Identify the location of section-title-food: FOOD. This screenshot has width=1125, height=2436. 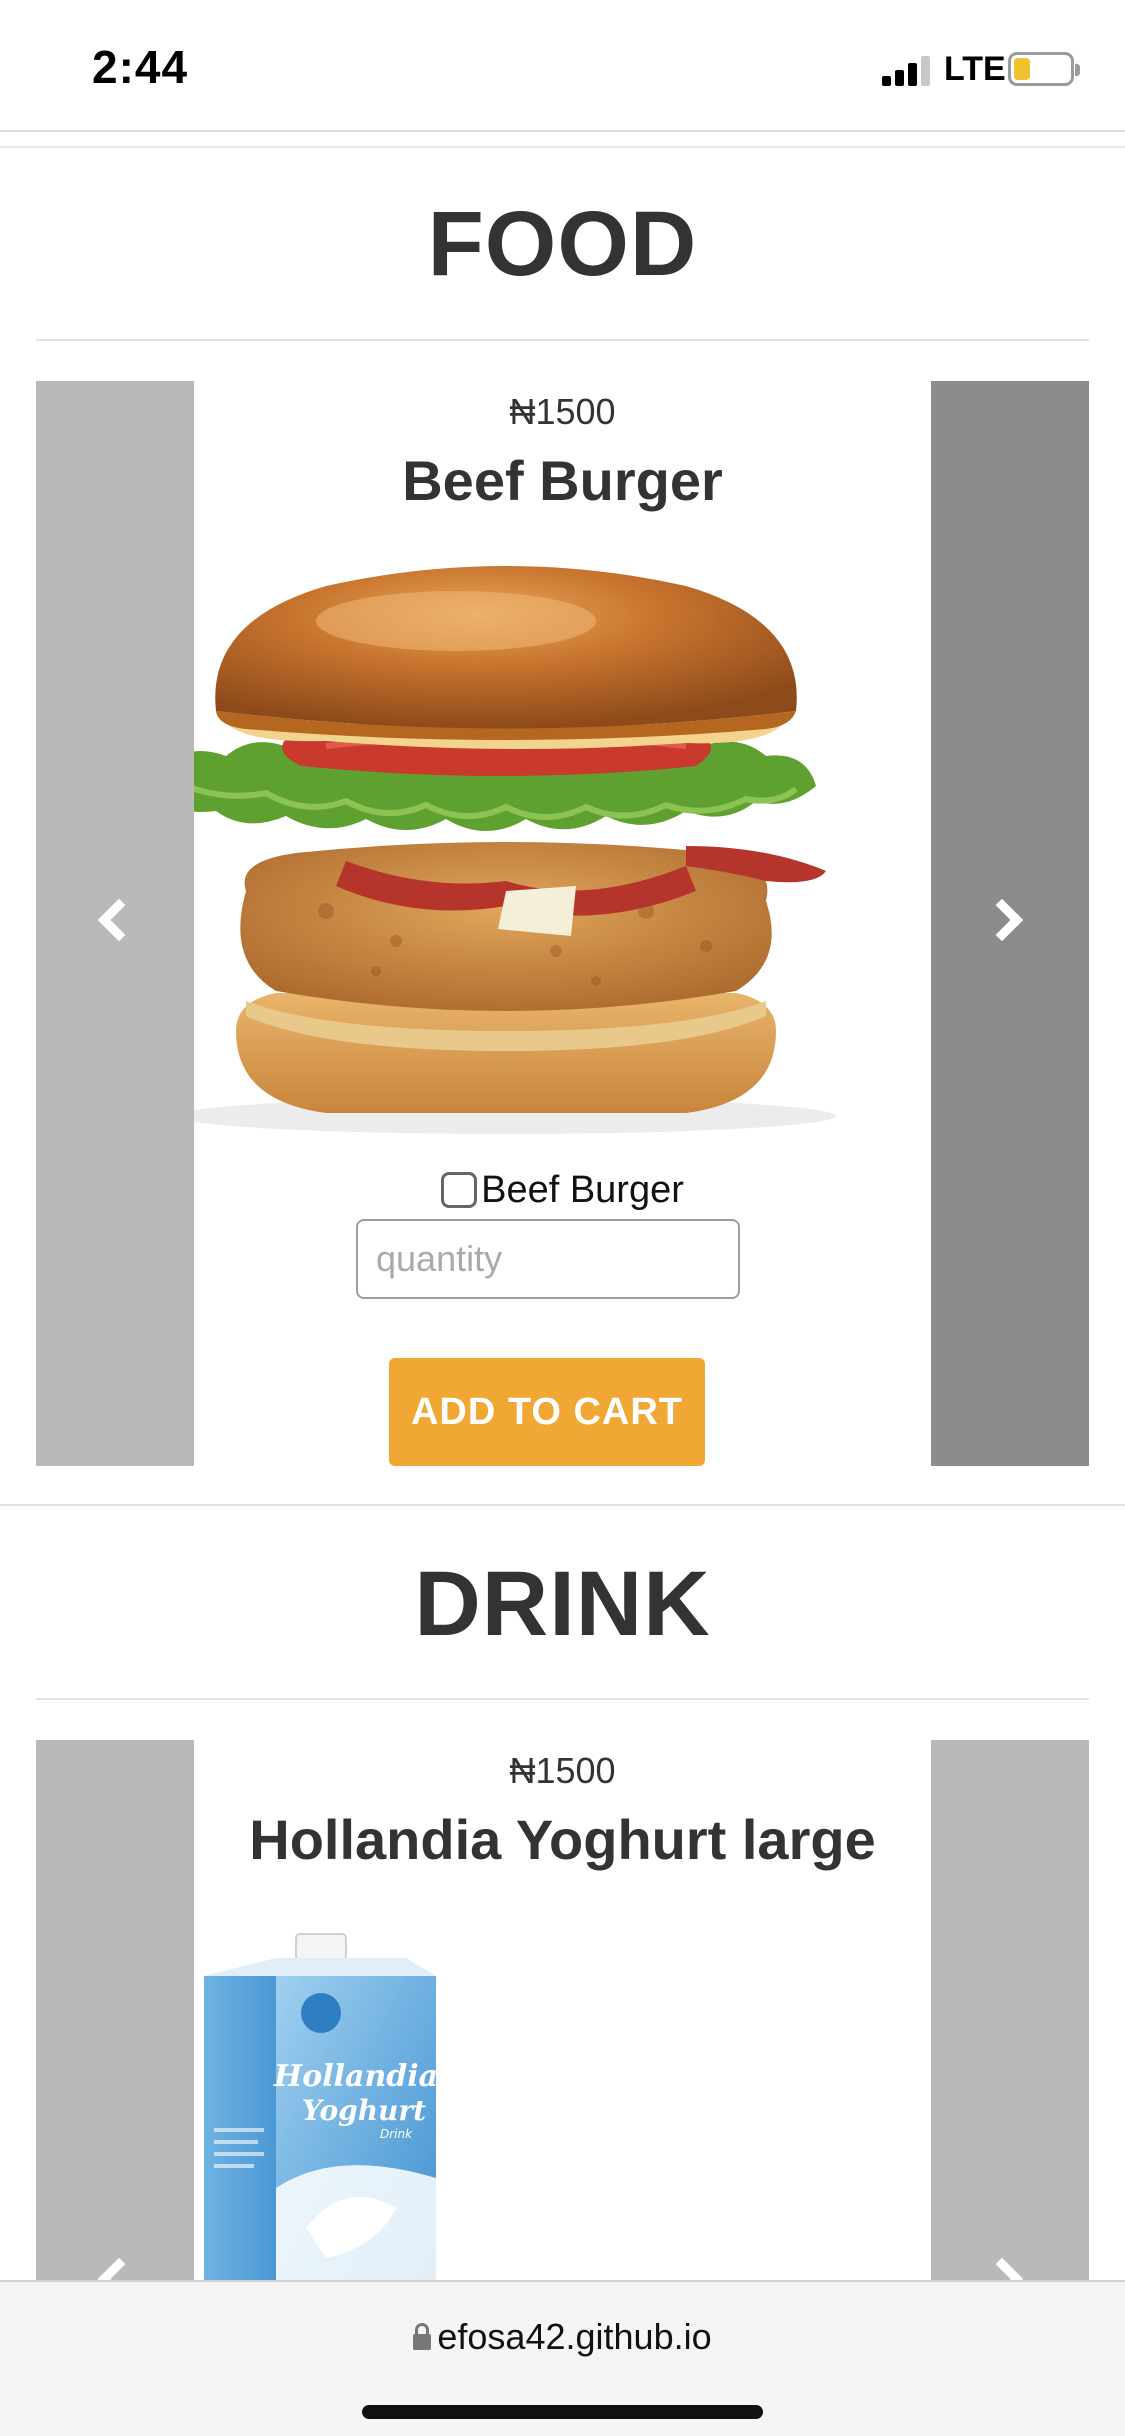
(562, 244).